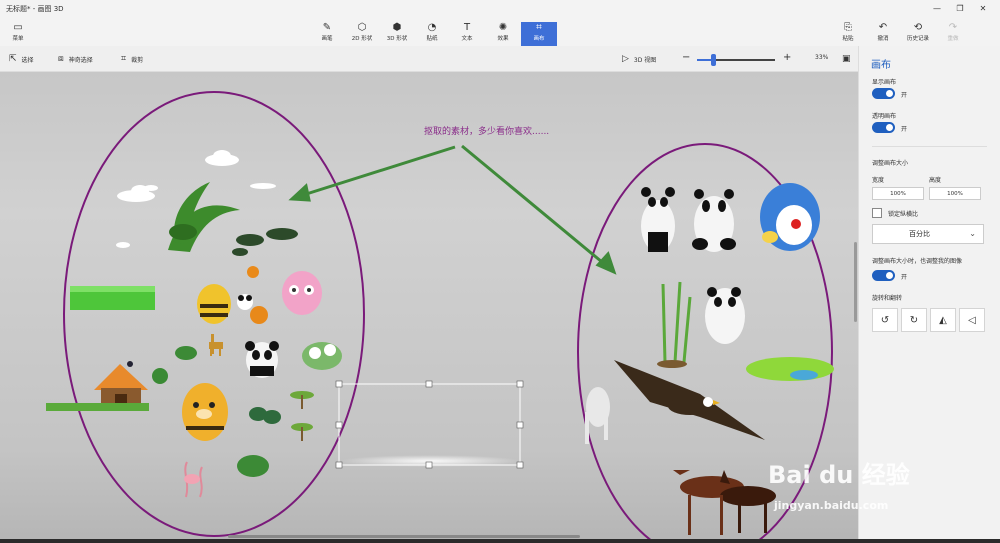 The image size is (1000, 543). I want to click on width-input: 100%, so click(898, 193).